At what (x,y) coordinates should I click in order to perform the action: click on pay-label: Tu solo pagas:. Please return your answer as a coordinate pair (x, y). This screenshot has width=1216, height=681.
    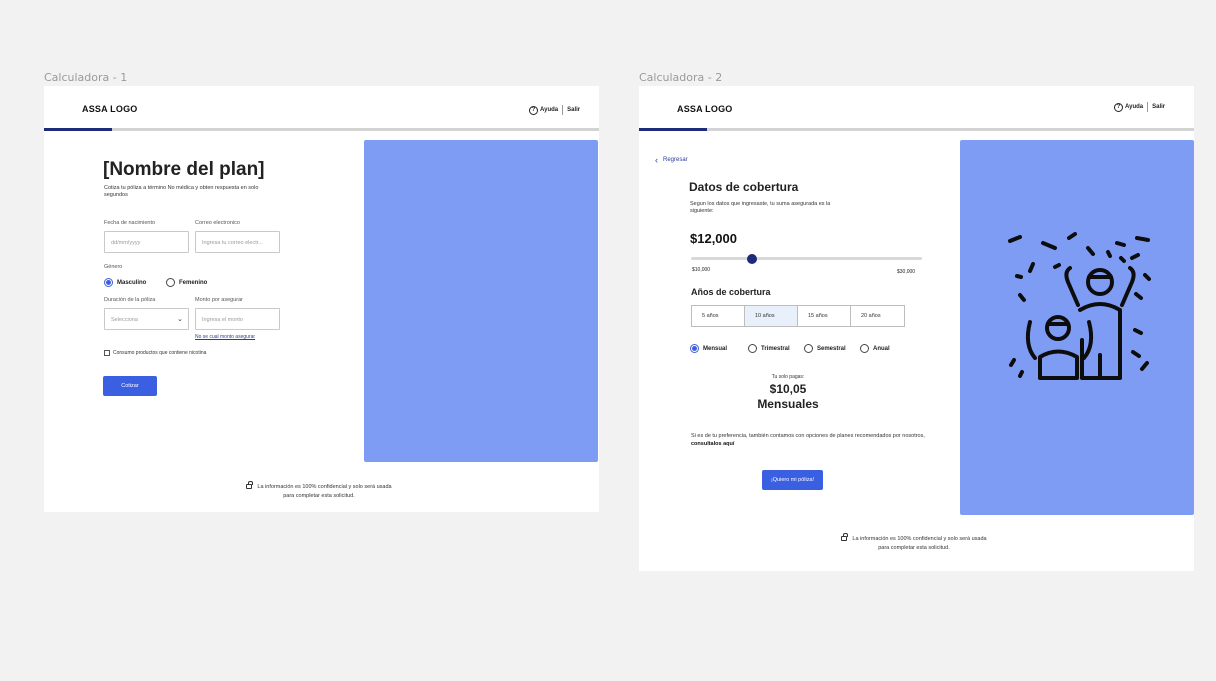
    Looking at the image, I should click on (788, 377).